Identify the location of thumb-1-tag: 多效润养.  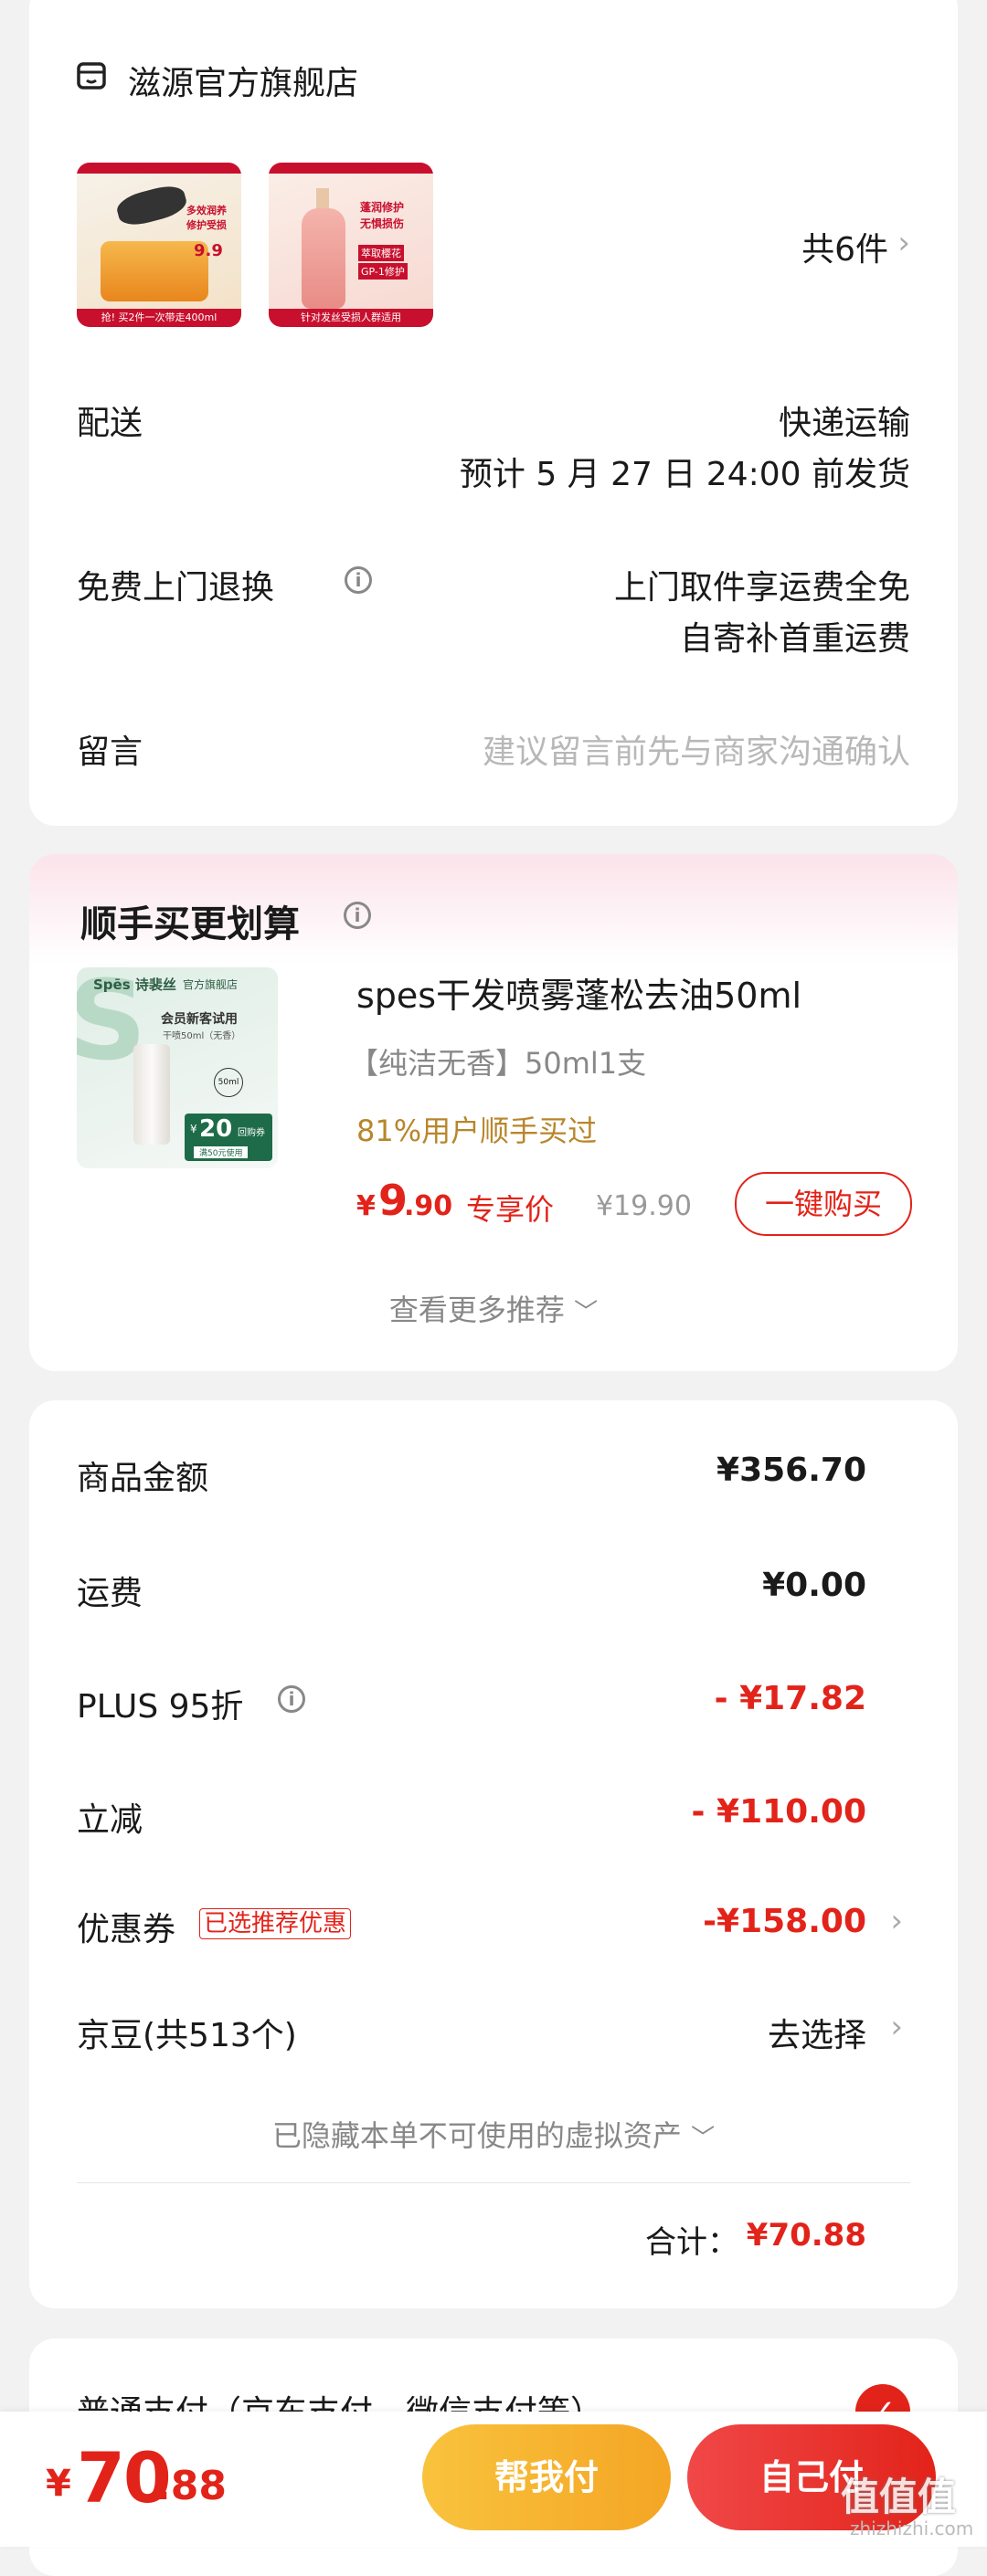
(206, 210).